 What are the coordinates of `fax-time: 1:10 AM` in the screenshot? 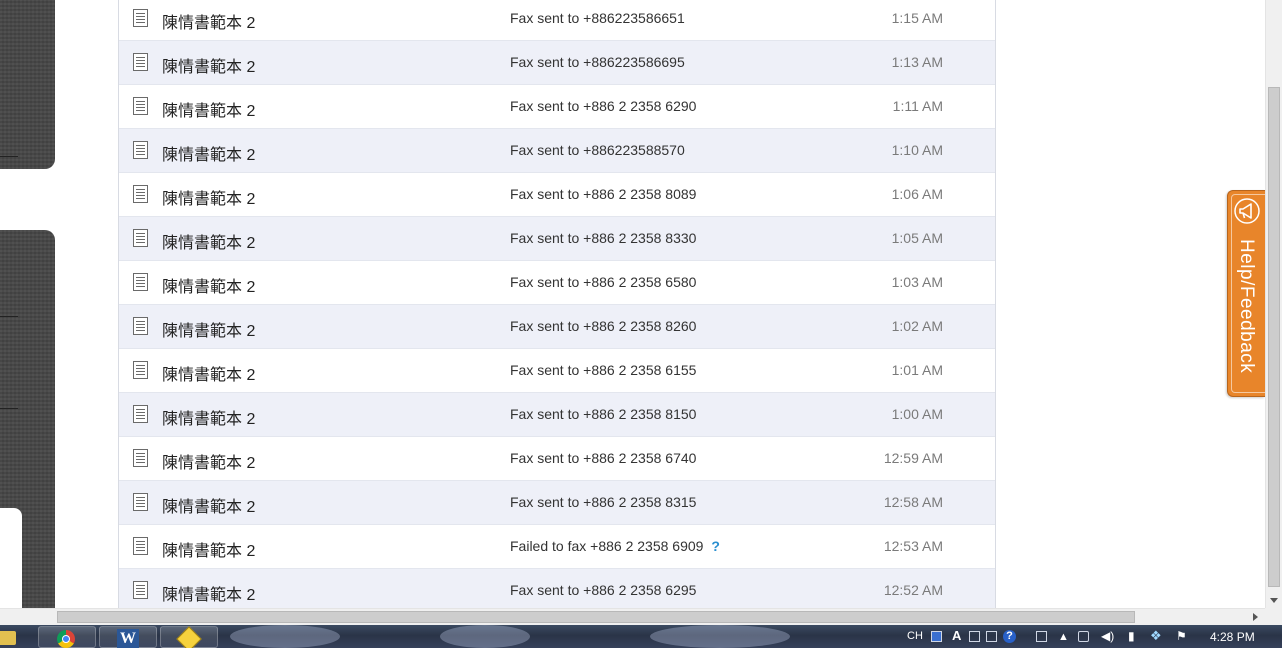 It's located at (917, 150).